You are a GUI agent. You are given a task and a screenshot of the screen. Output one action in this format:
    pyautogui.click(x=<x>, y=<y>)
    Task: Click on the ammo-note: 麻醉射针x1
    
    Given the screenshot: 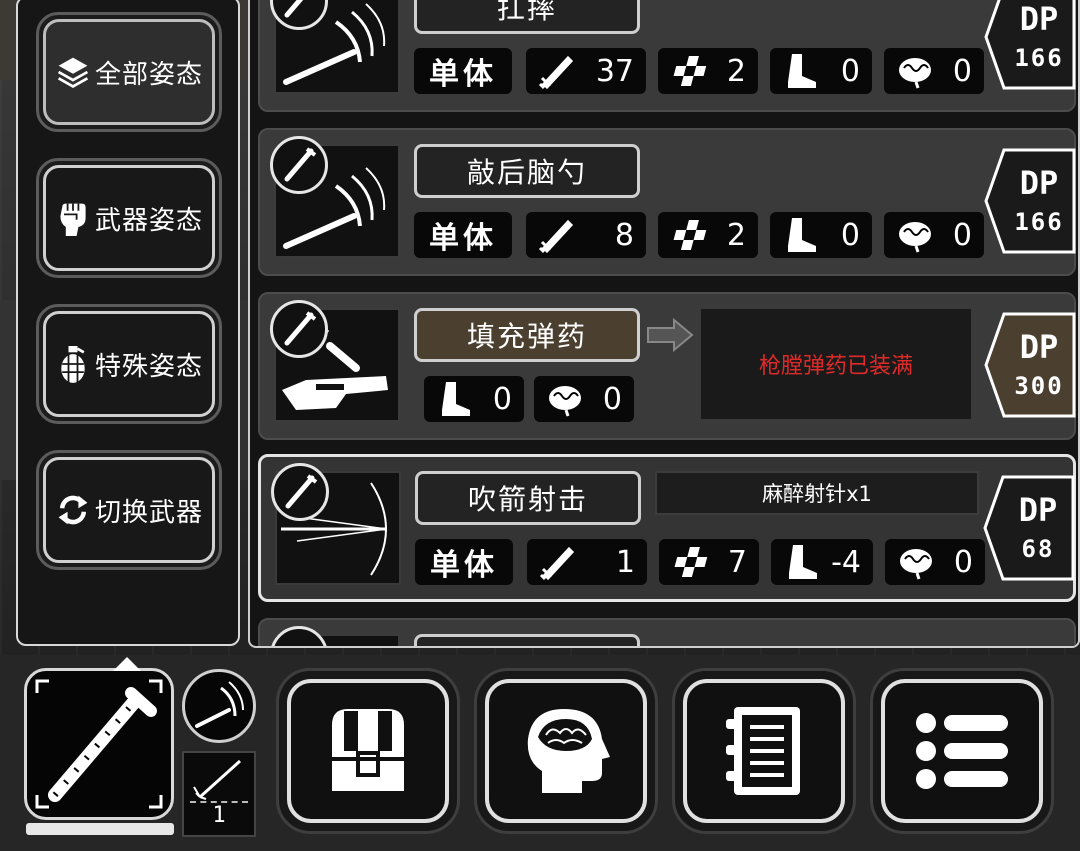 What is the action you would take?
    pyautogui.click(x=817, y=493)
    